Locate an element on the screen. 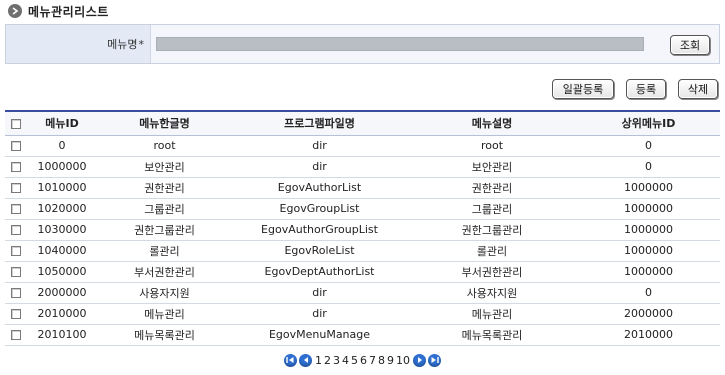 This screenshot has width=725, height=375. table-cell: EgovDeptAuthorList is located at coordinates (319, 272).